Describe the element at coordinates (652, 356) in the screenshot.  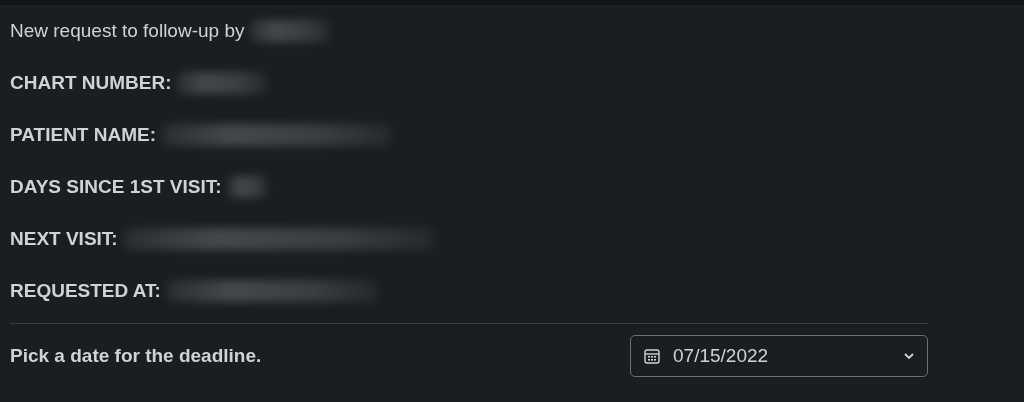
I see `calendar-icon` at that location.